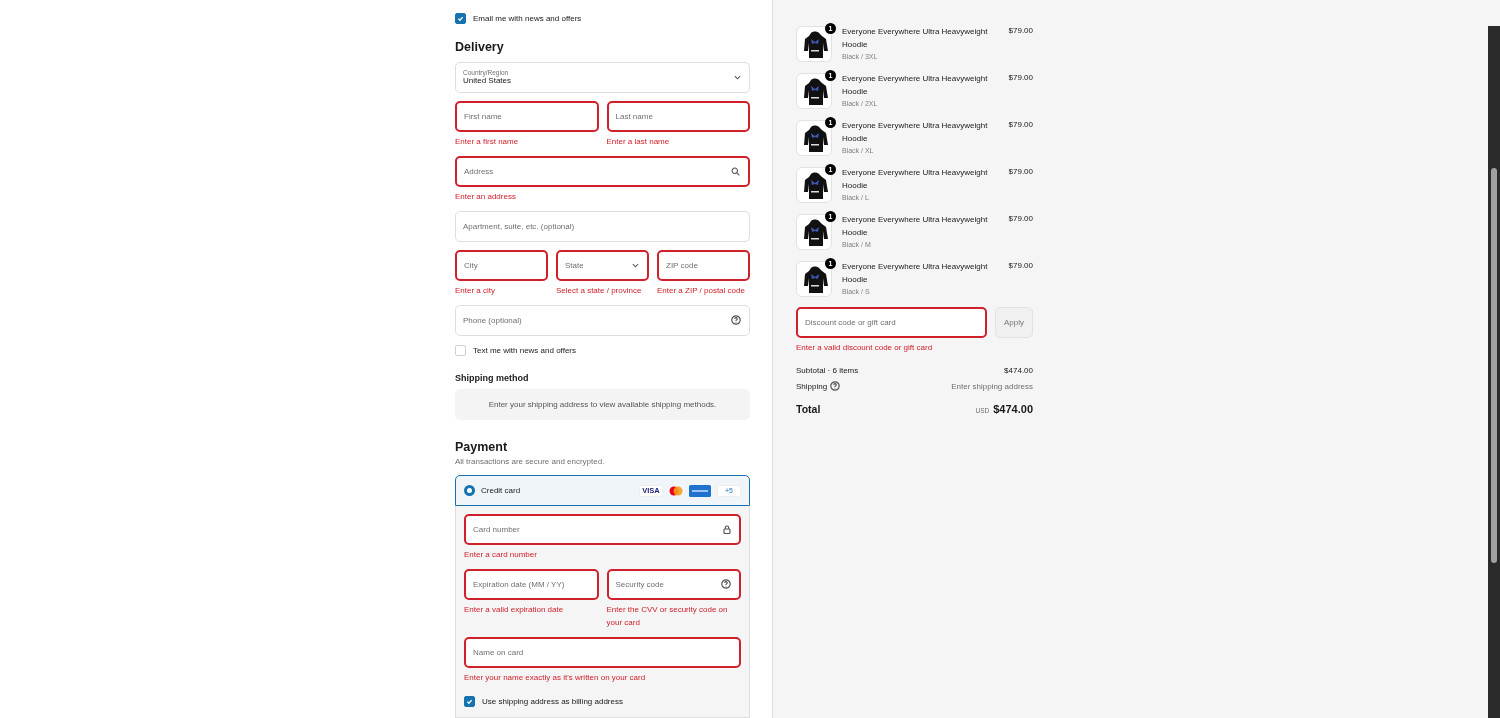 The width and height of the screenshot is (1500, 718). What do you see at coordinates (555, 678) in the screenshot?
I see `error-message: Enter your name exactly as it's written on your card` at bounding box center [555, 678].